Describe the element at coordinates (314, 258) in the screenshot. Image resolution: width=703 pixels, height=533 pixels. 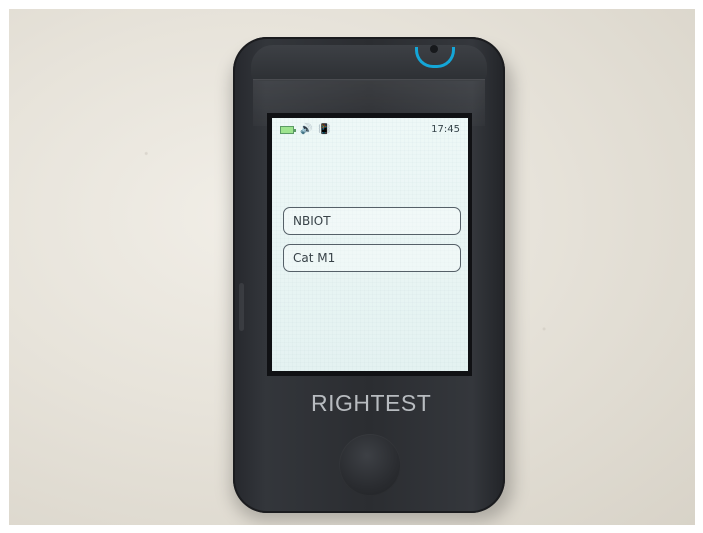
I see `menu-item-label: Cat M1` at that location.